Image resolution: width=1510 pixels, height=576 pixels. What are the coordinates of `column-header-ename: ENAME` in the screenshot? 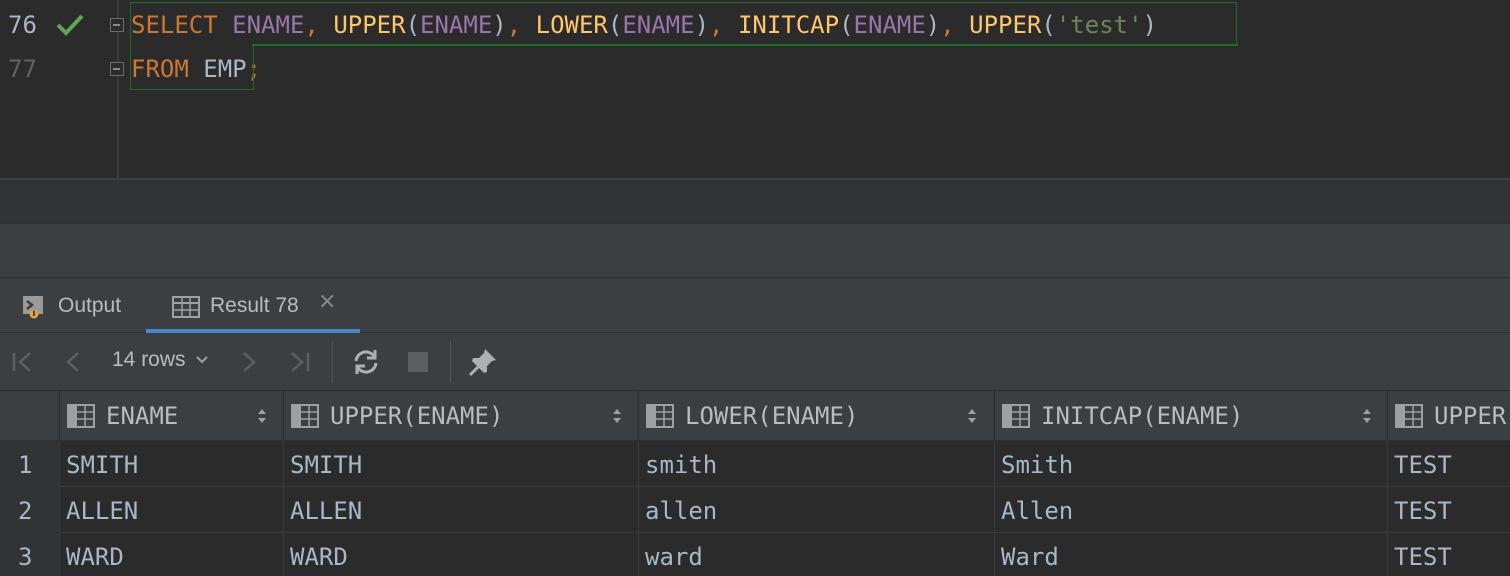 It's located at (172, 416).